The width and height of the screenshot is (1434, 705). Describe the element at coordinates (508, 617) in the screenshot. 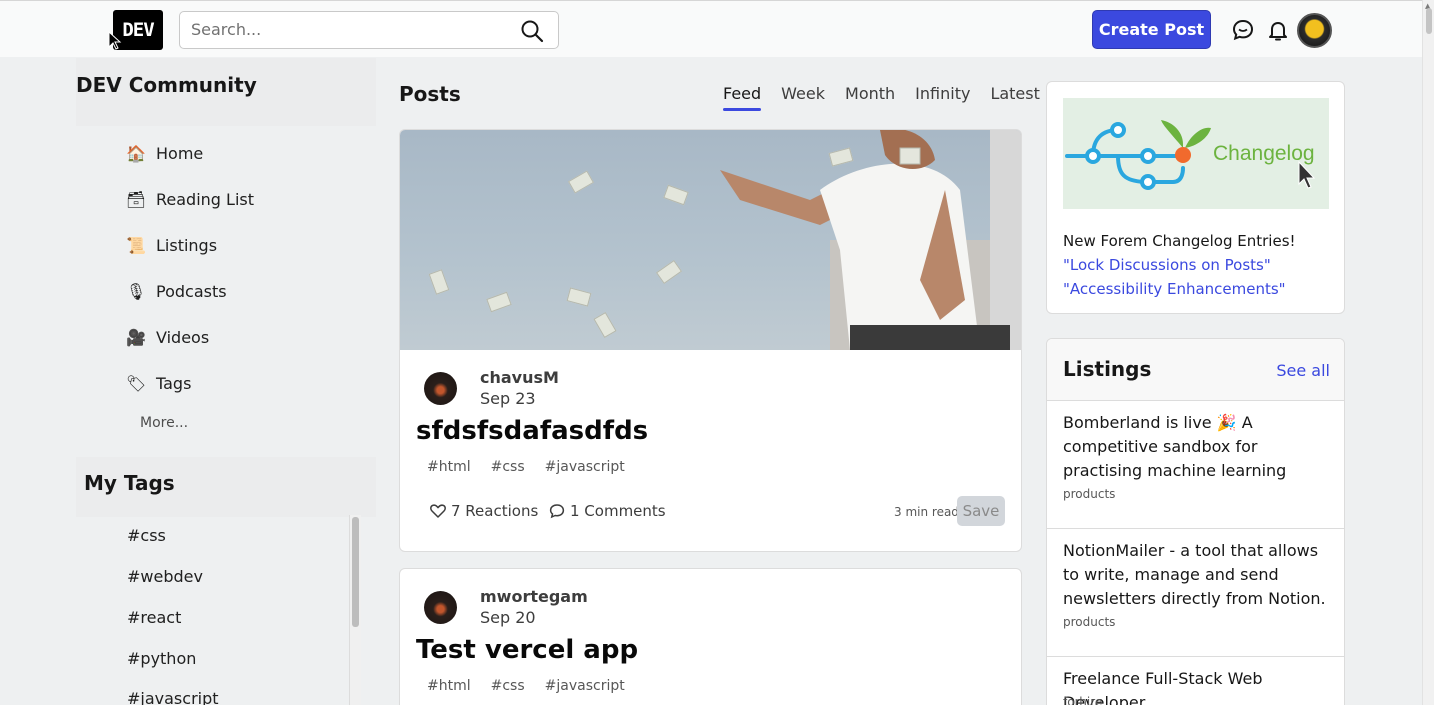

I see `post-date: Sep 20` at that location.